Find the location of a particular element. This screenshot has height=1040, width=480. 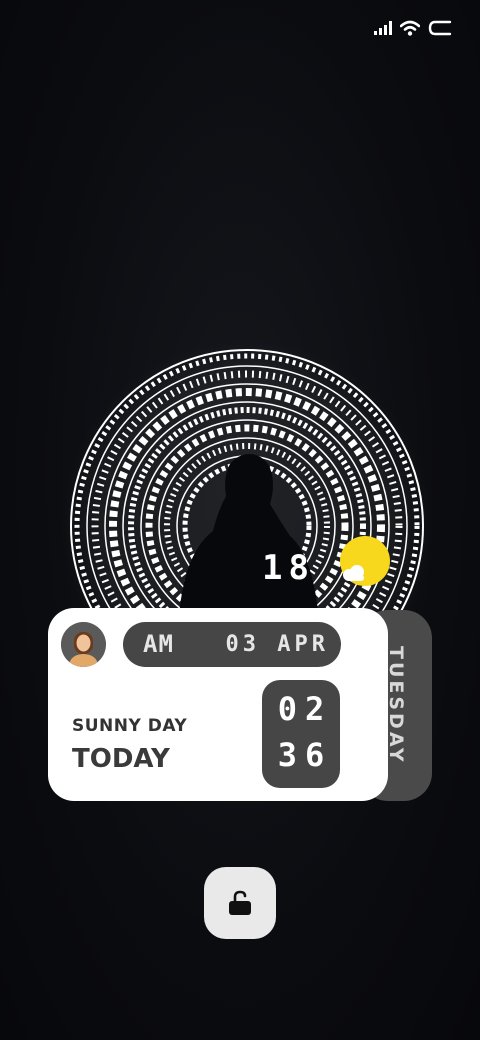

sun-cloud-icon is located at coordinates (353, 573).